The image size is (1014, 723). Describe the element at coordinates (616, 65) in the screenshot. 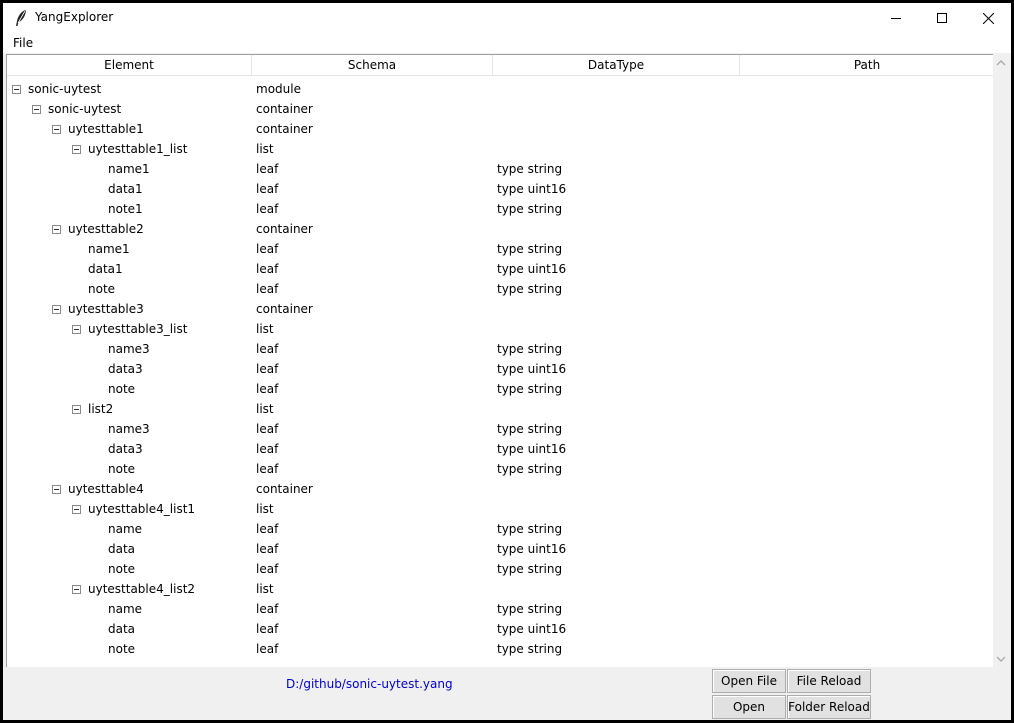

I see `column-header-datatype: DataType` at that location.